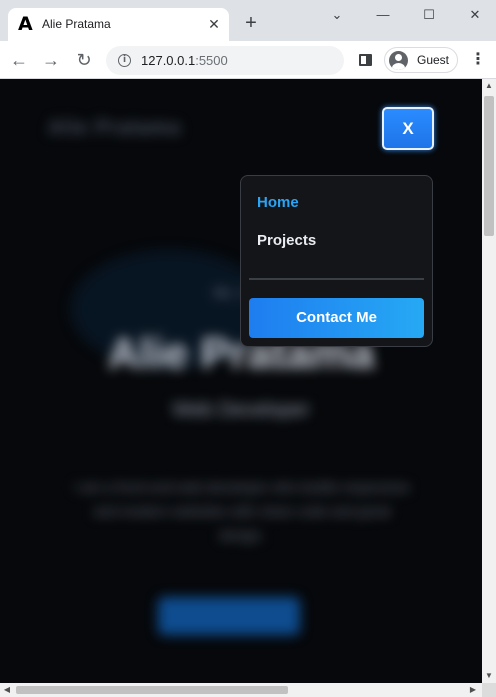 Image resolution: width=496 pixels, height=697 pixels. Describe the element at coordinates (278, 202) in the screenshot. I see `nav-item-home: Home` at that location.